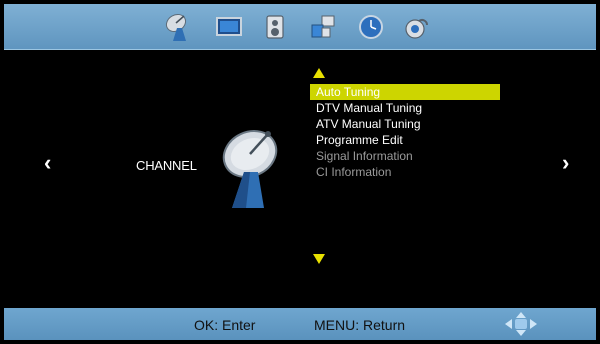  I want to click on tab-feature-blocks-icon, so click(323, 27).